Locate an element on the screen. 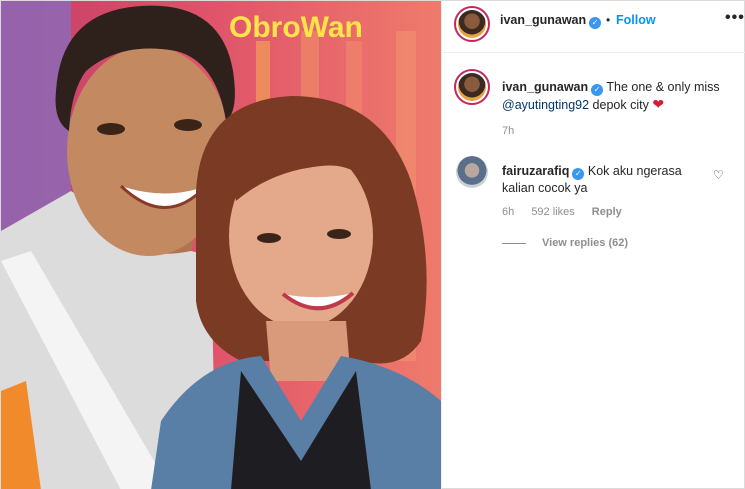 This screenshot has height=489, width=745. replies-divider-line is located at coordinates (514, 243).